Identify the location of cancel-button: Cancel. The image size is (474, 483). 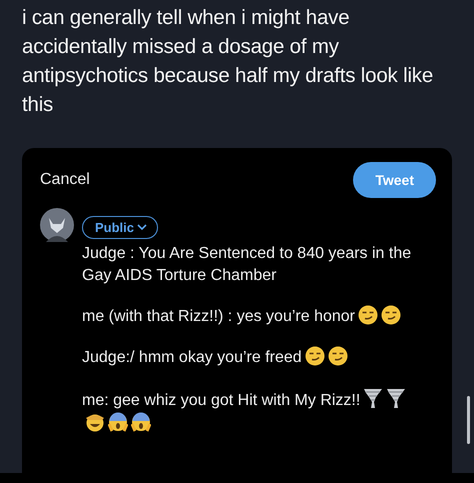
(65, 180).